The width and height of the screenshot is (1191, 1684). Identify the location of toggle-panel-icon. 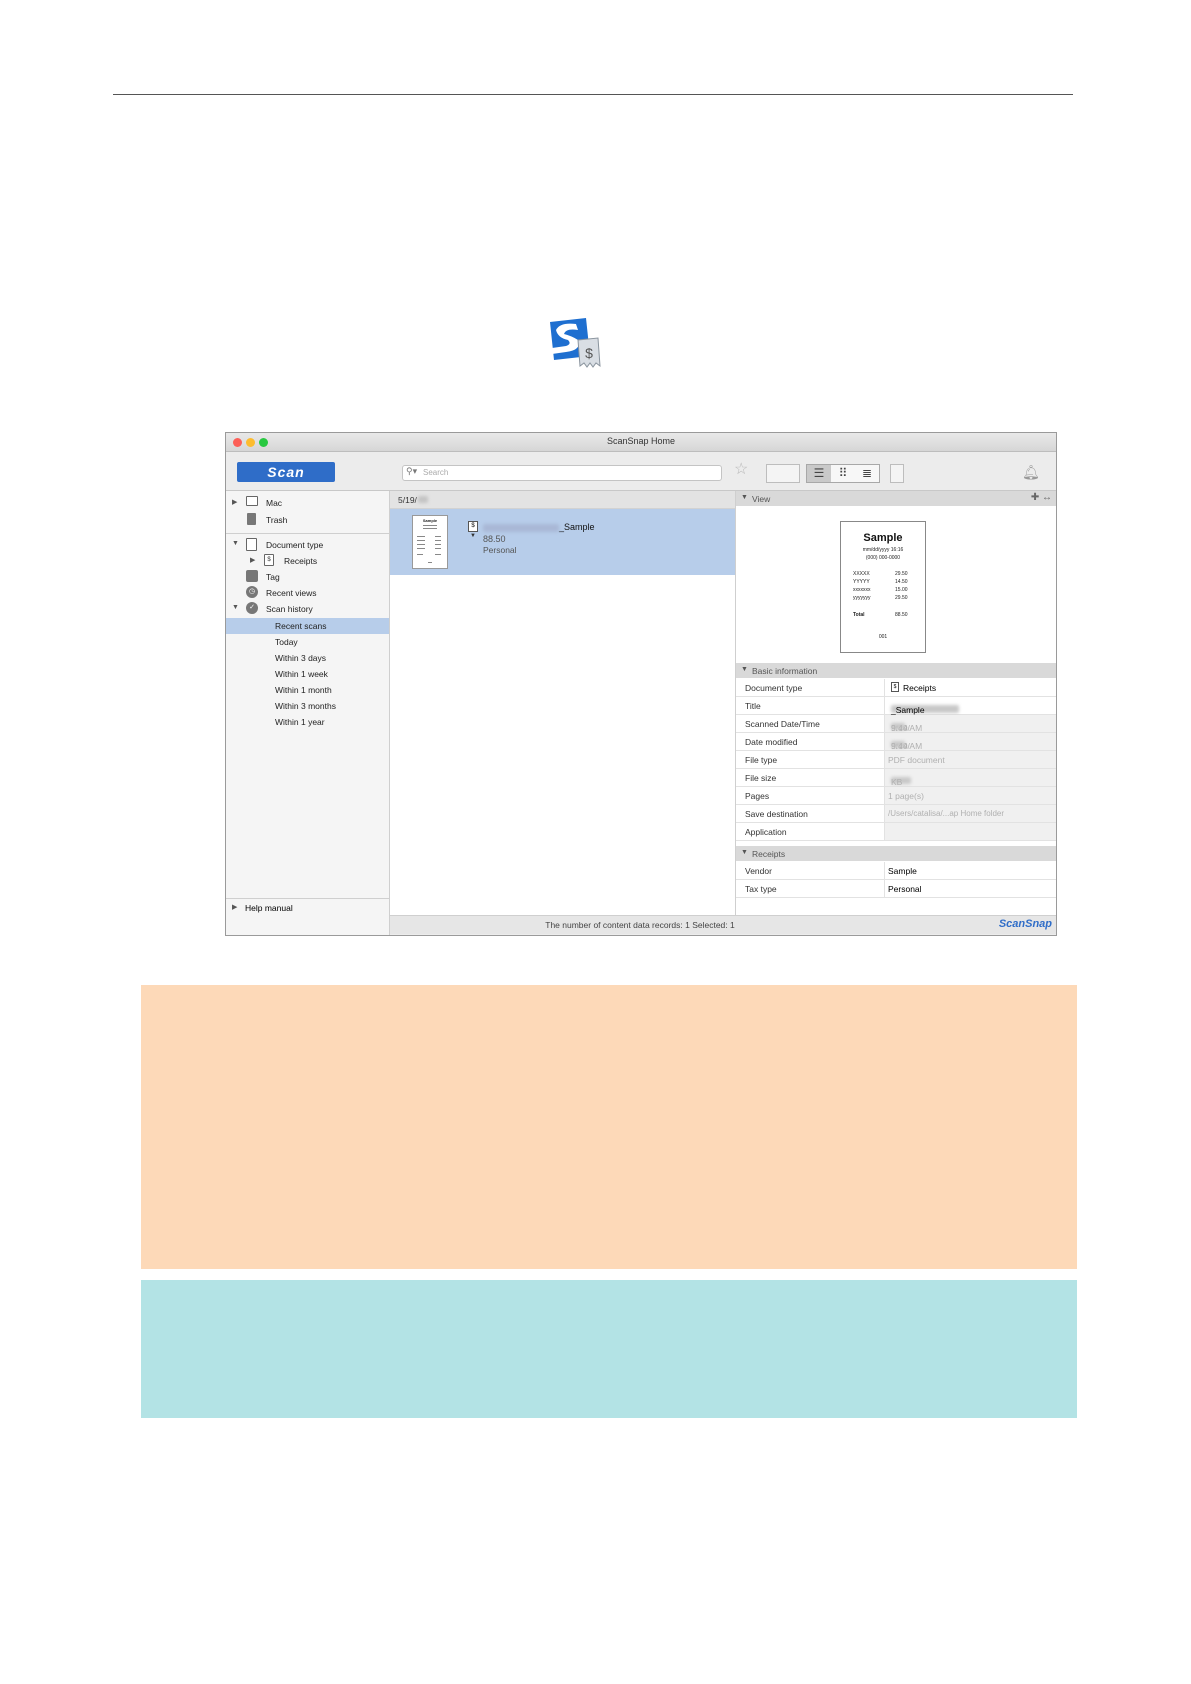
(897, 473).